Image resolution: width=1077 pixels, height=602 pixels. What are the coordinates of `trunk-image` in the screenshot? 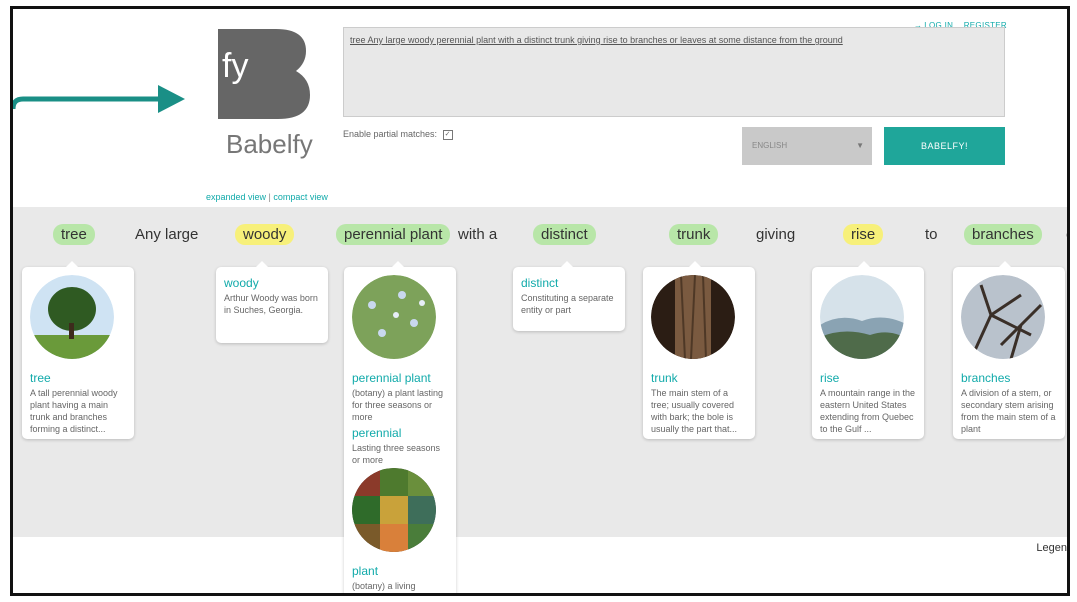 It's located at (693, 317).